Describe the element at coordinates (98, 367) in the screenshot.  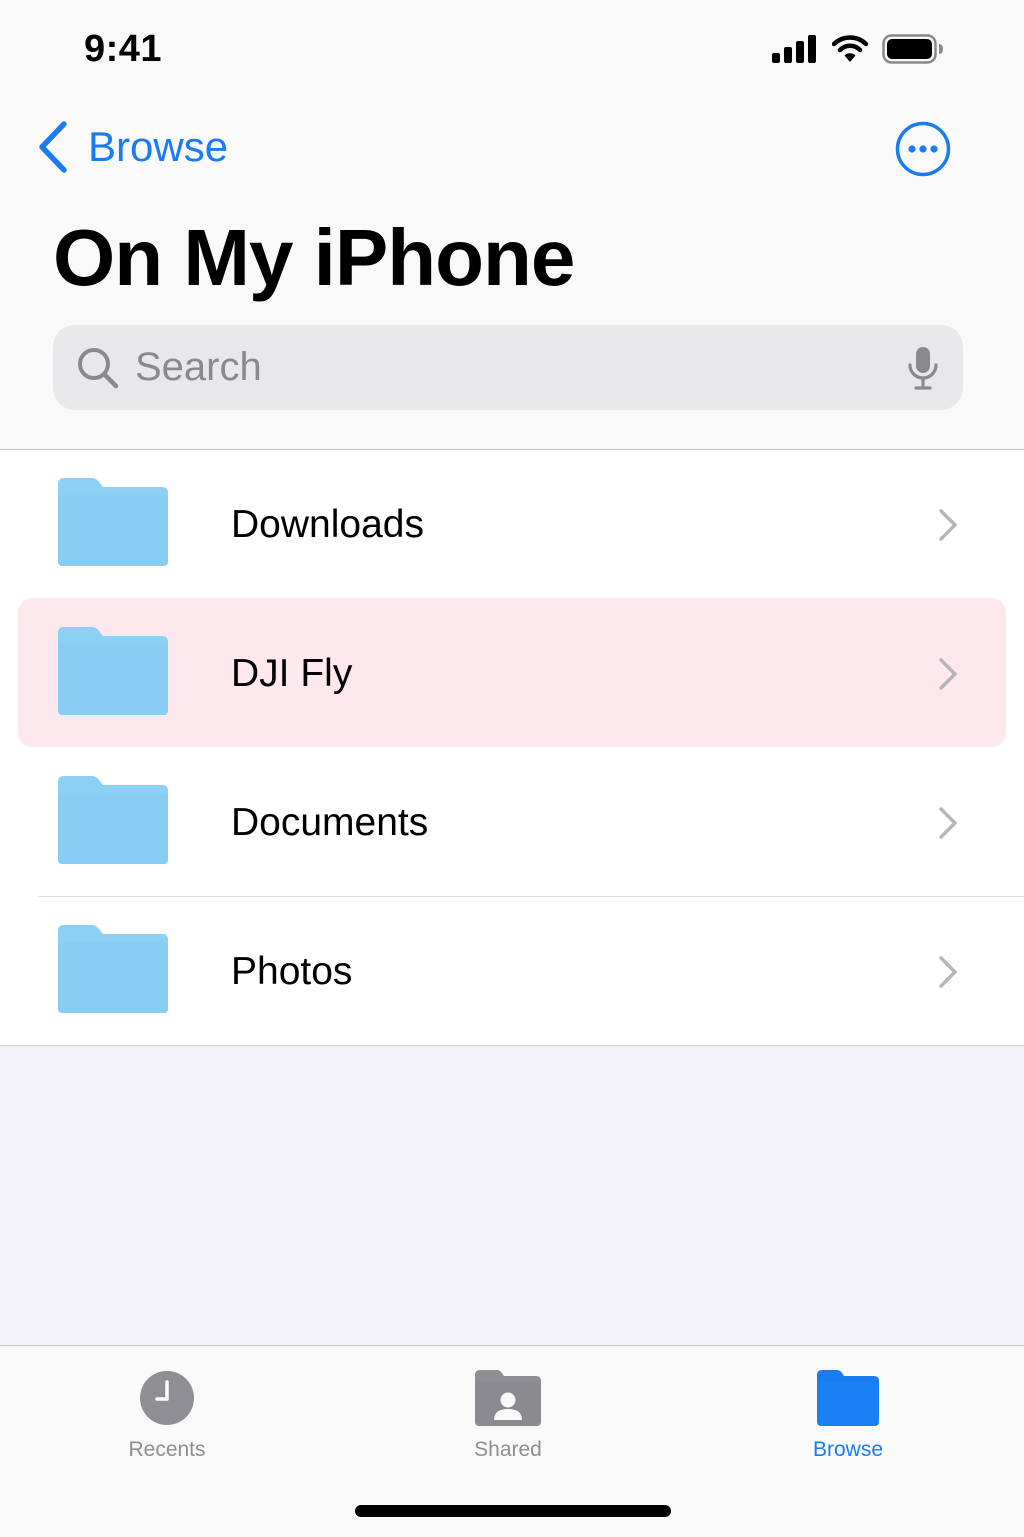
I see `magnifying-glass-icon` at that location.